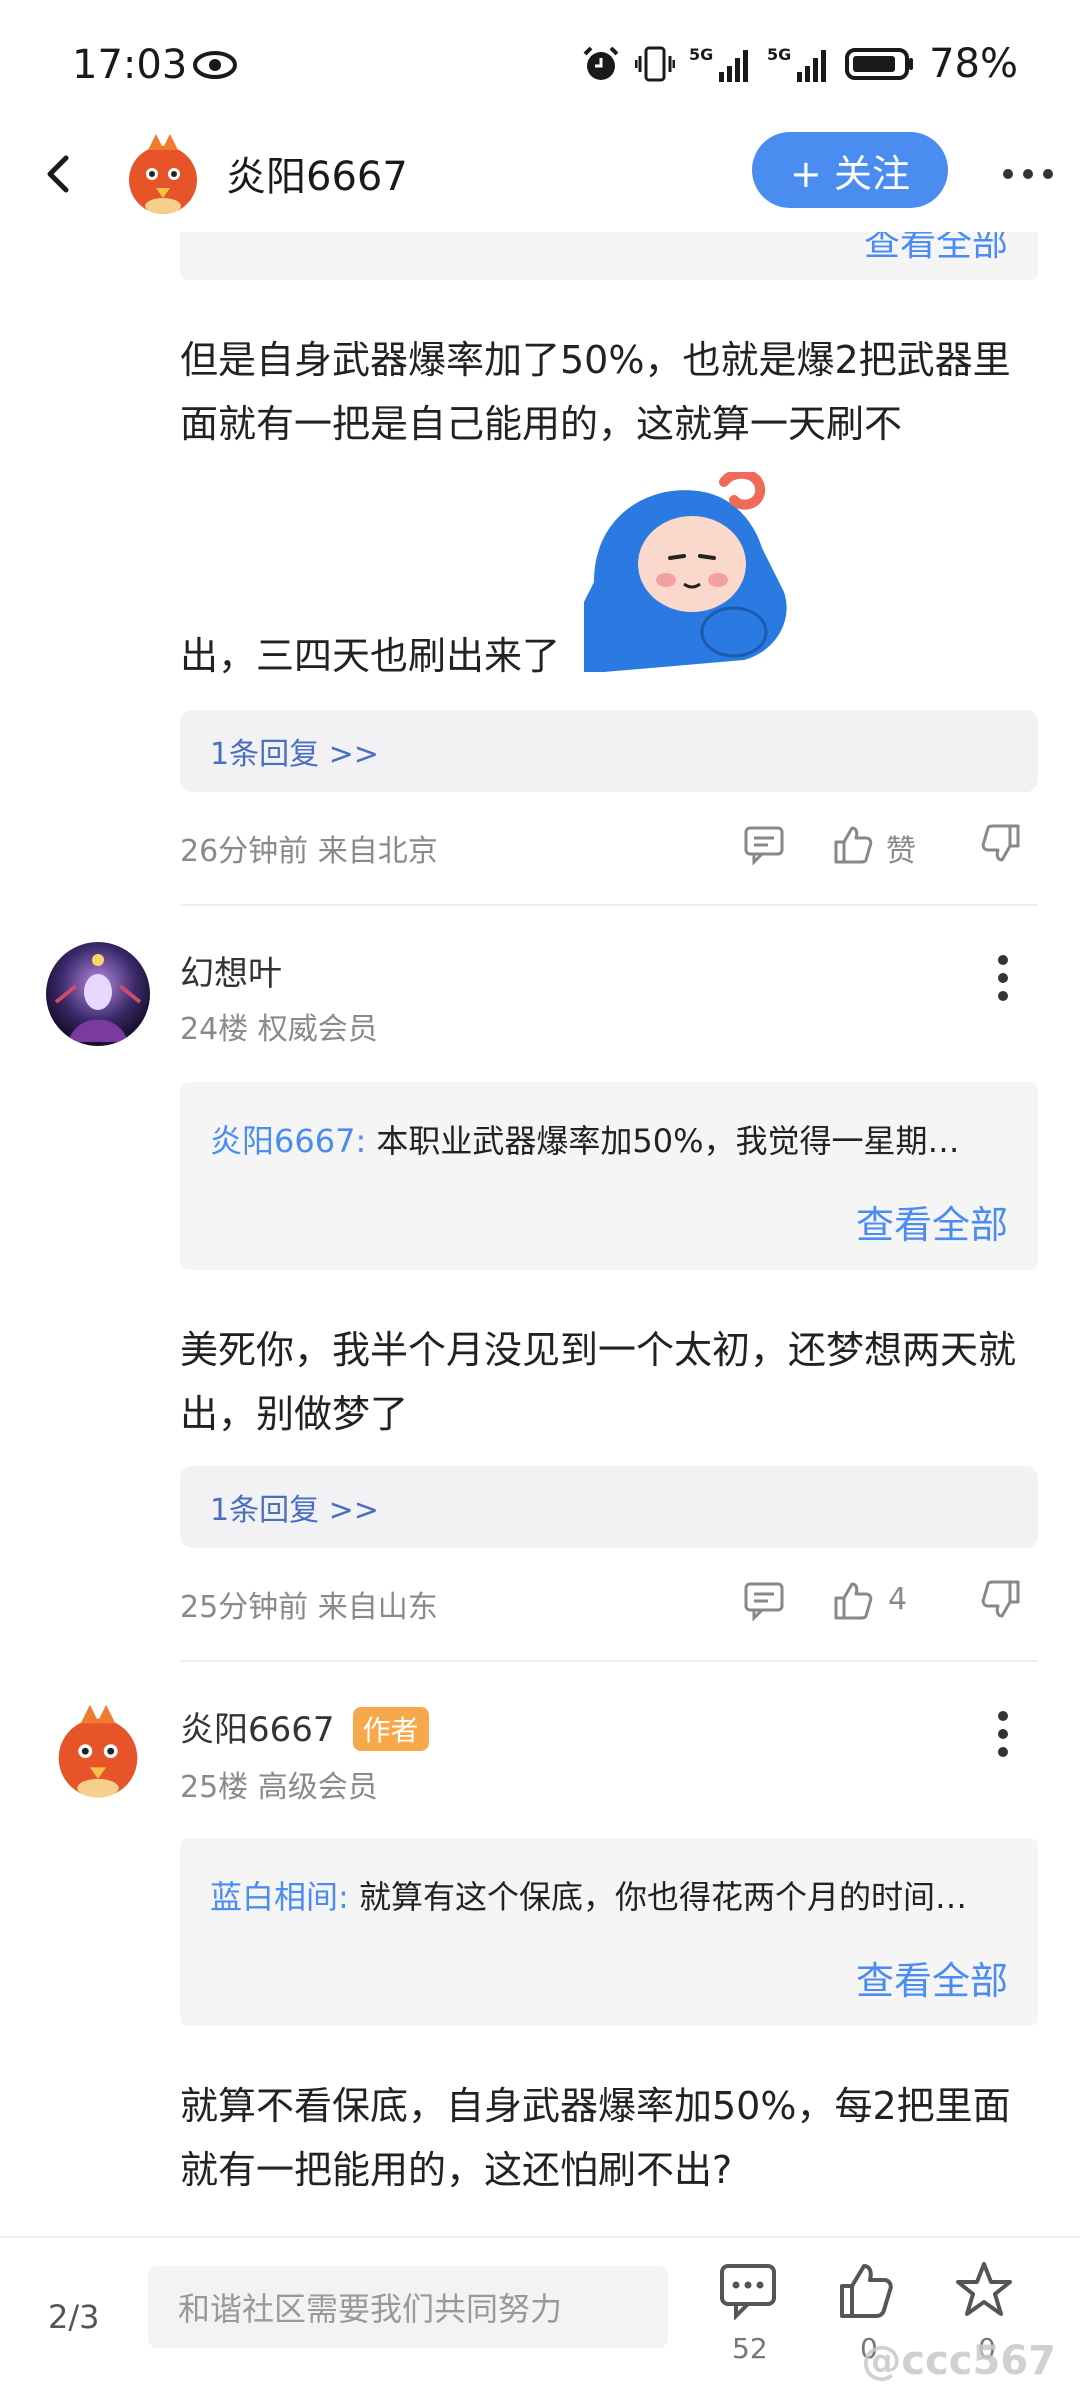 Image resolution: width=1080 pixels, height=2398 pixels. What do you see at coordinates (288, 1141) in the screenshot?
I see `quote-author: 炎阳6667:` at bounding box center [288, 1141].